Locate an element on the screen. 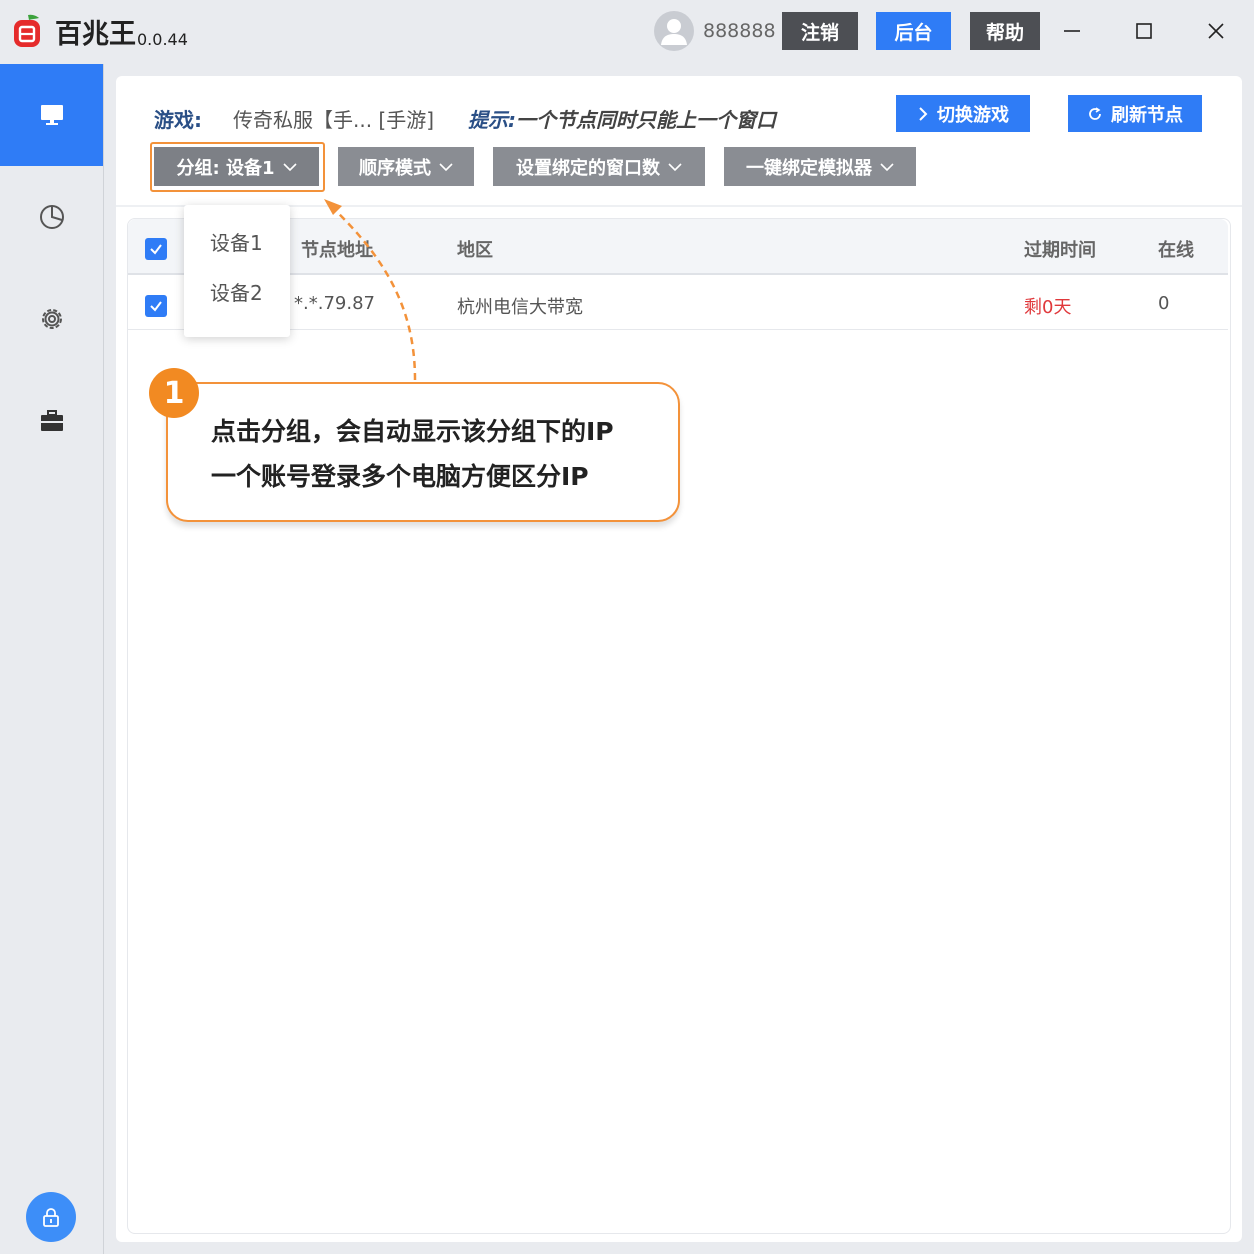 The image size is (1254, 1254). group-select: 分组: 设备1 is located at coordinates (236, 166).